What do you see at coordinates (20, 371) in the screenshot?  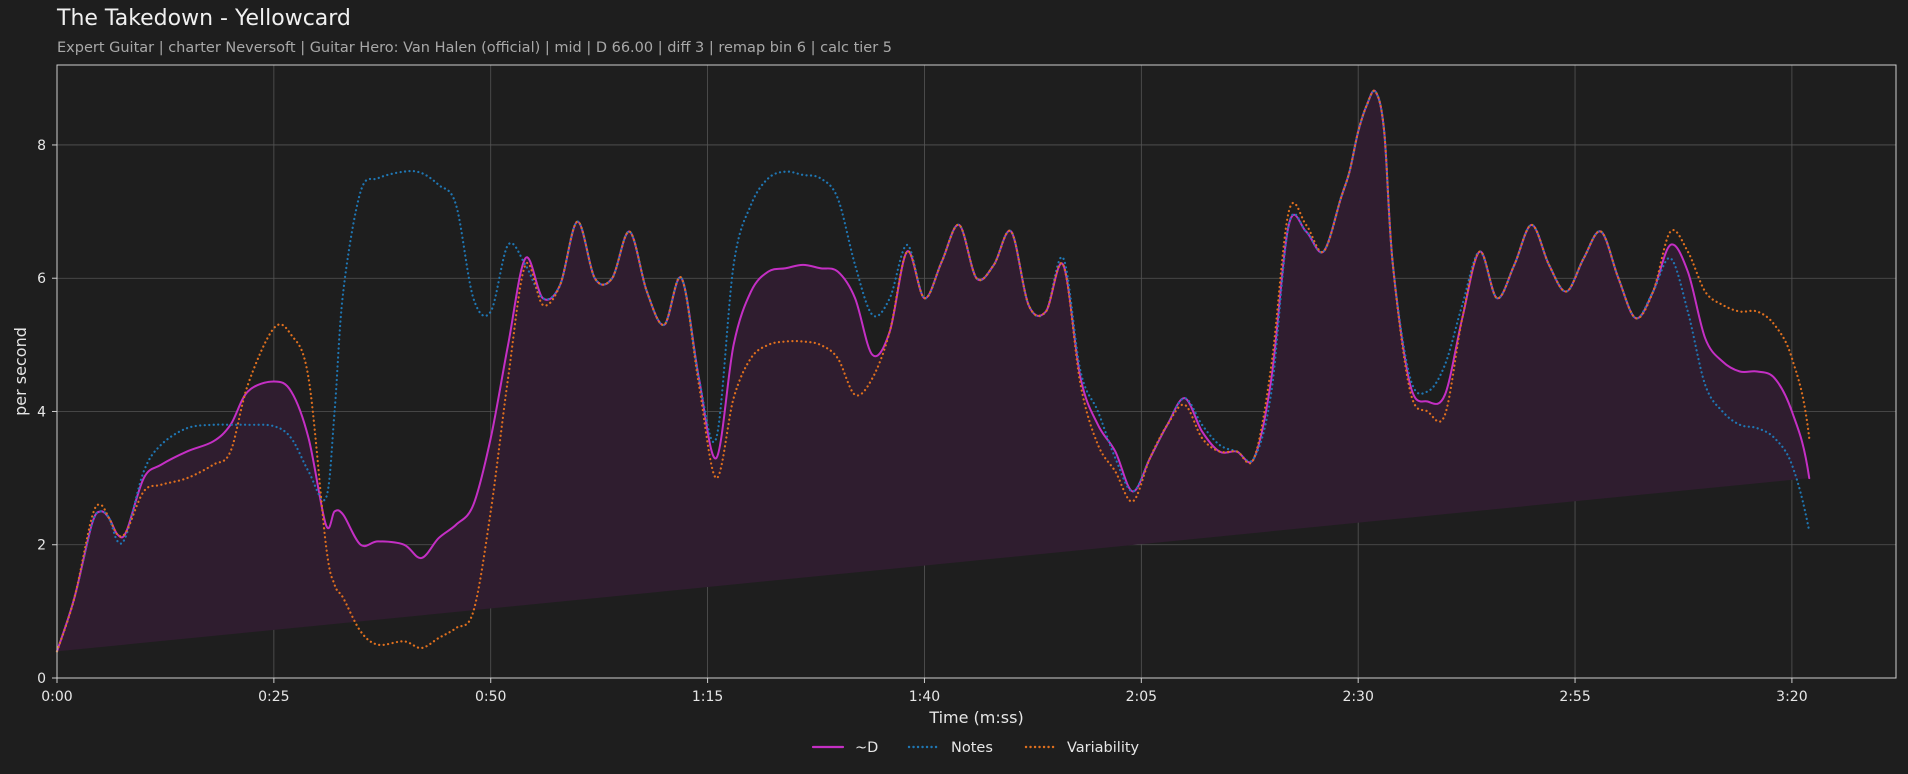 I see `y-axis-label: per second` at bounding box center [20, 371].